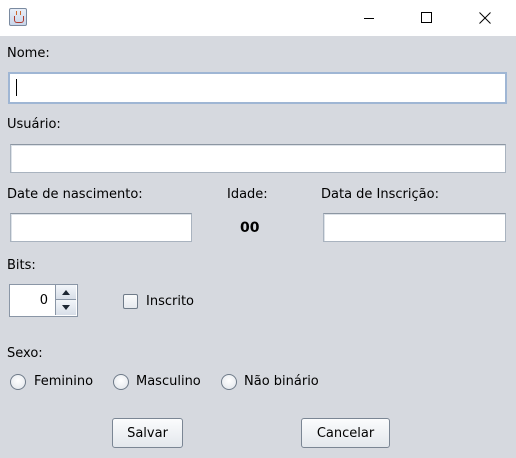 This screenshot has width=516, height=458. I want to click on usuario-input, so click(258, 158).